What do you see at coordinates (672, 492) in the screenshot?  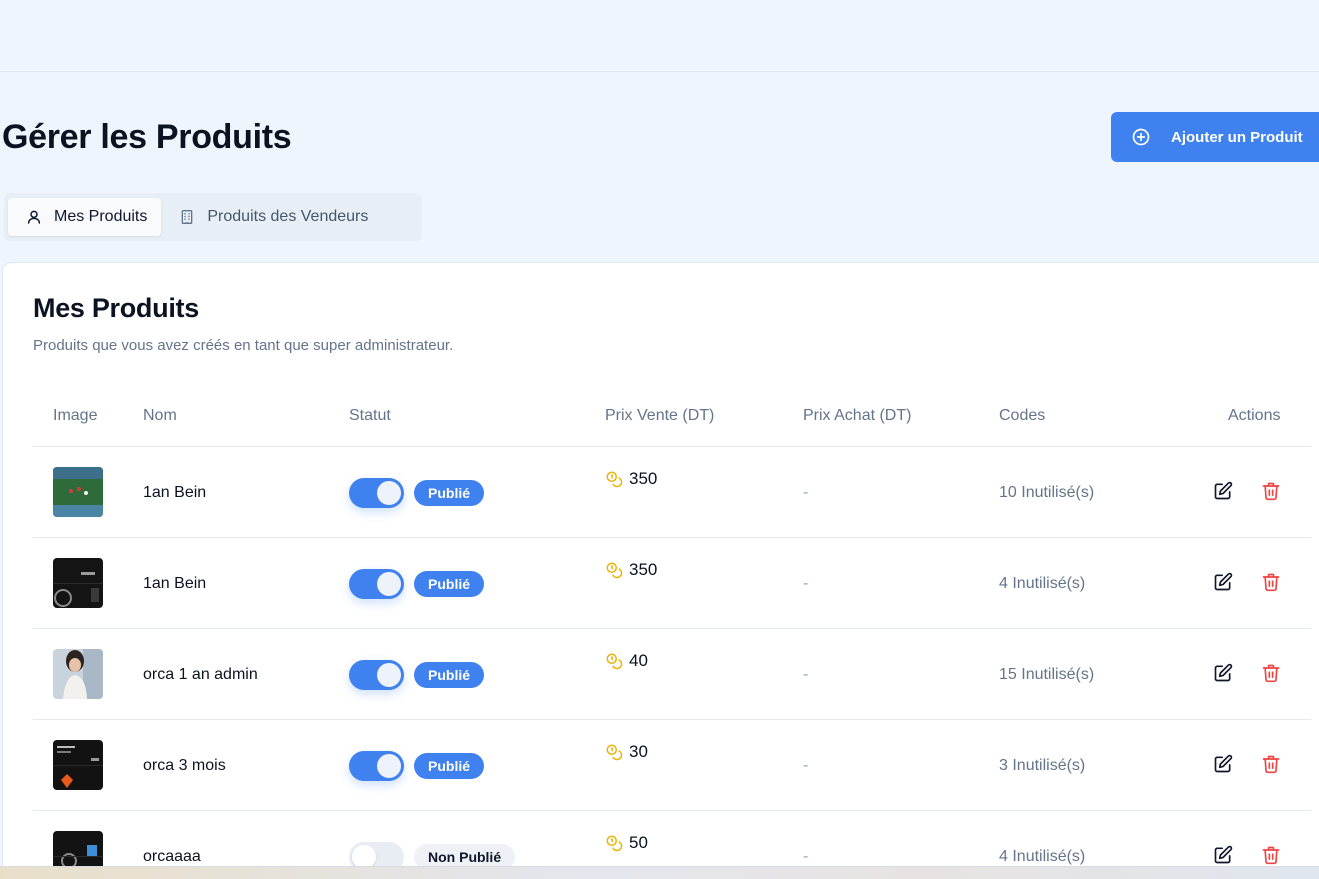 I see `table-row: 1an Bein Publié 350 - 10 Inutilisé(s)` at bounding box center [672, 492].